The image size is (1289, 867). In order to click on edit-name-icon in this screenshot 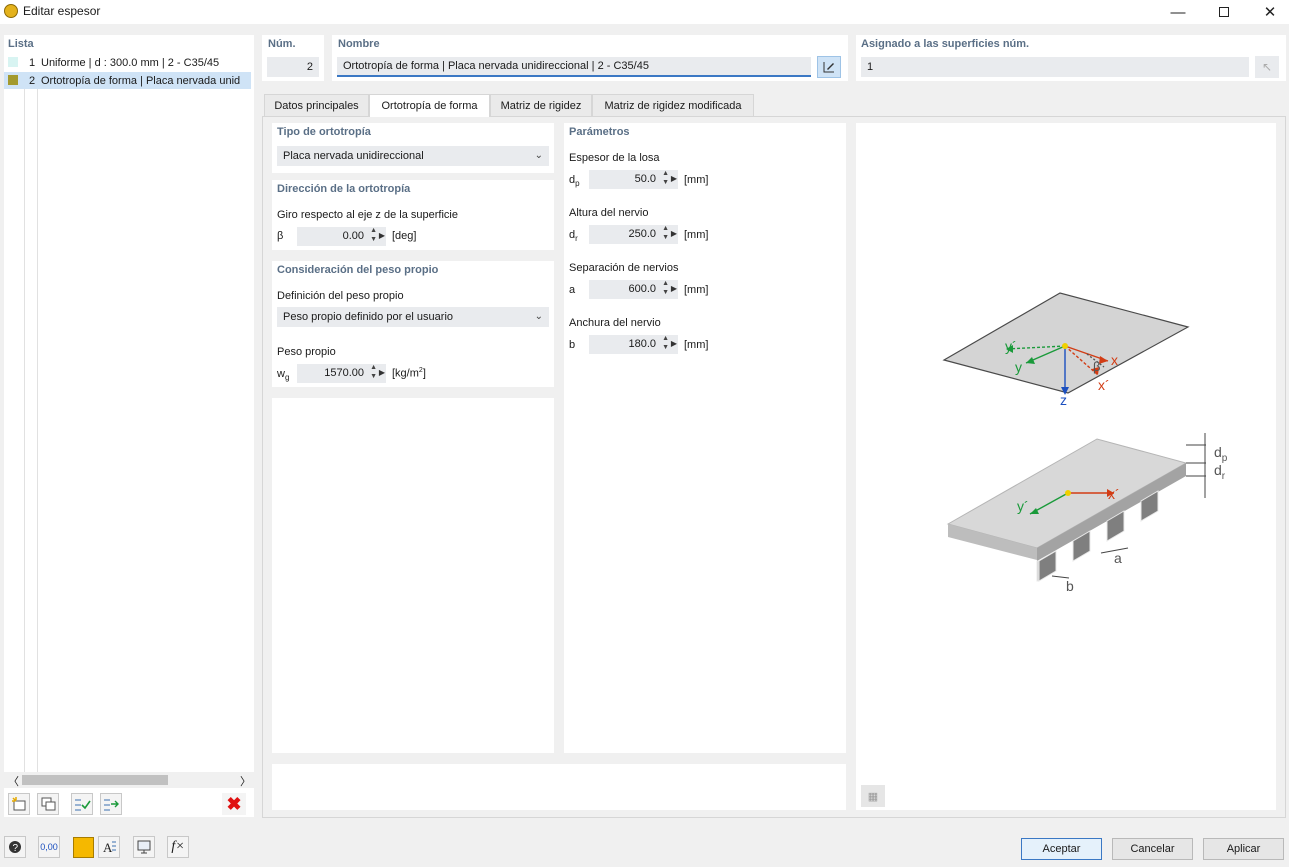, I will do `click(829, 67)`.